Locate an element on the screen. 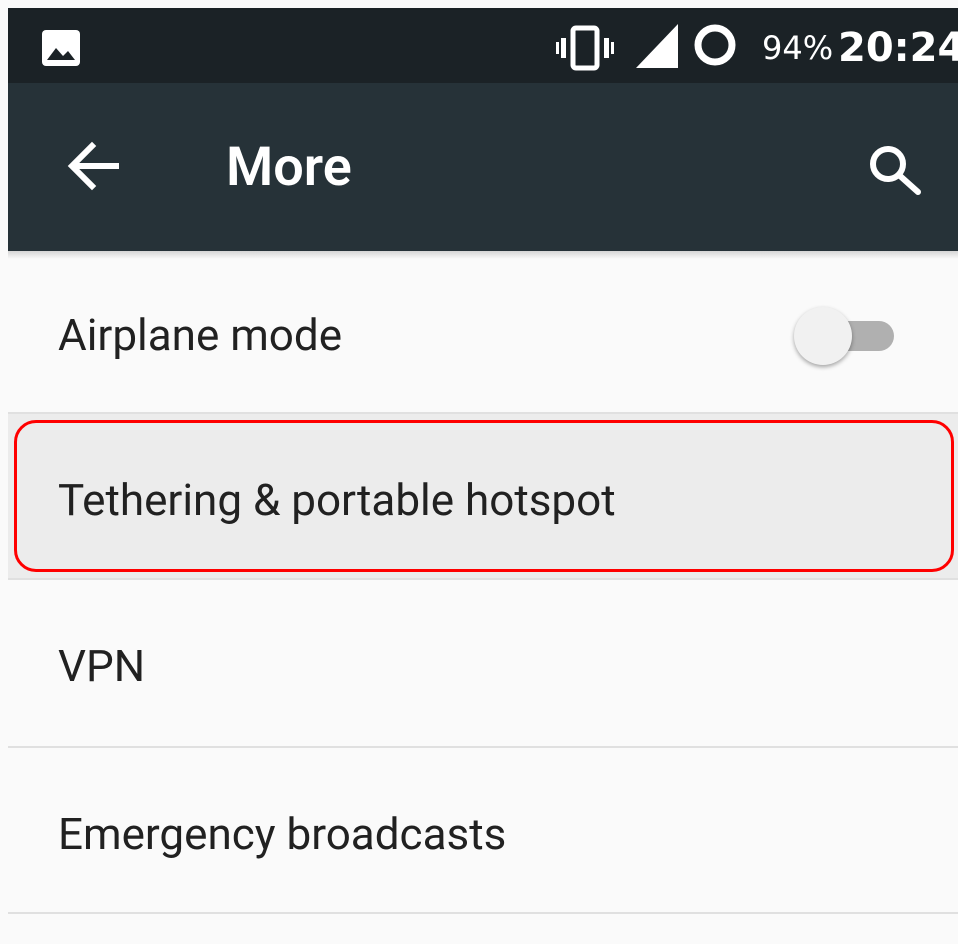 The width and height of the screenshot is (958, 944). sync-ring-icon is located at coordinates (715, 45).